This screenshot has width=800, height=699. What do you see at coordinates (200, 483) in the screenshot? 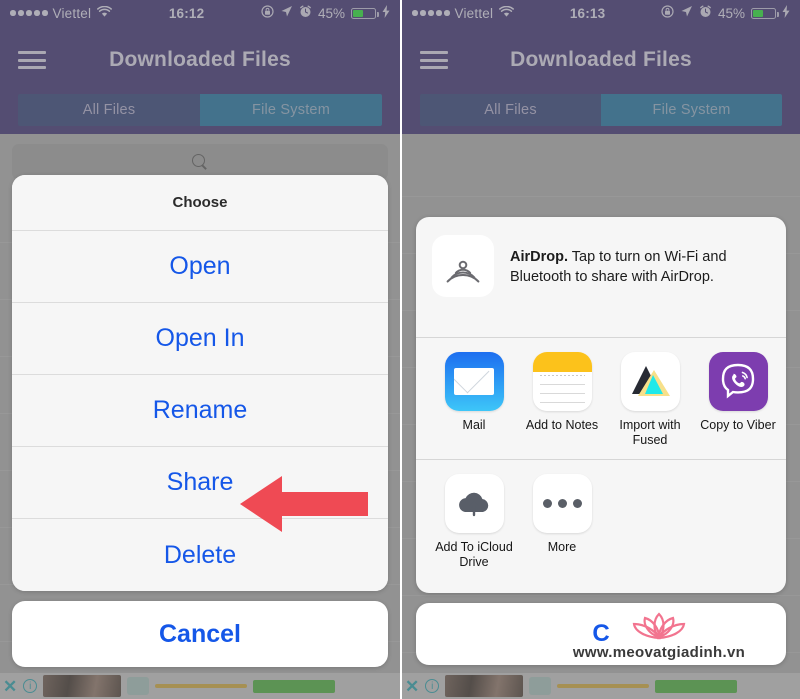
I see `action-share: Share` at bounding box center [200, 483].